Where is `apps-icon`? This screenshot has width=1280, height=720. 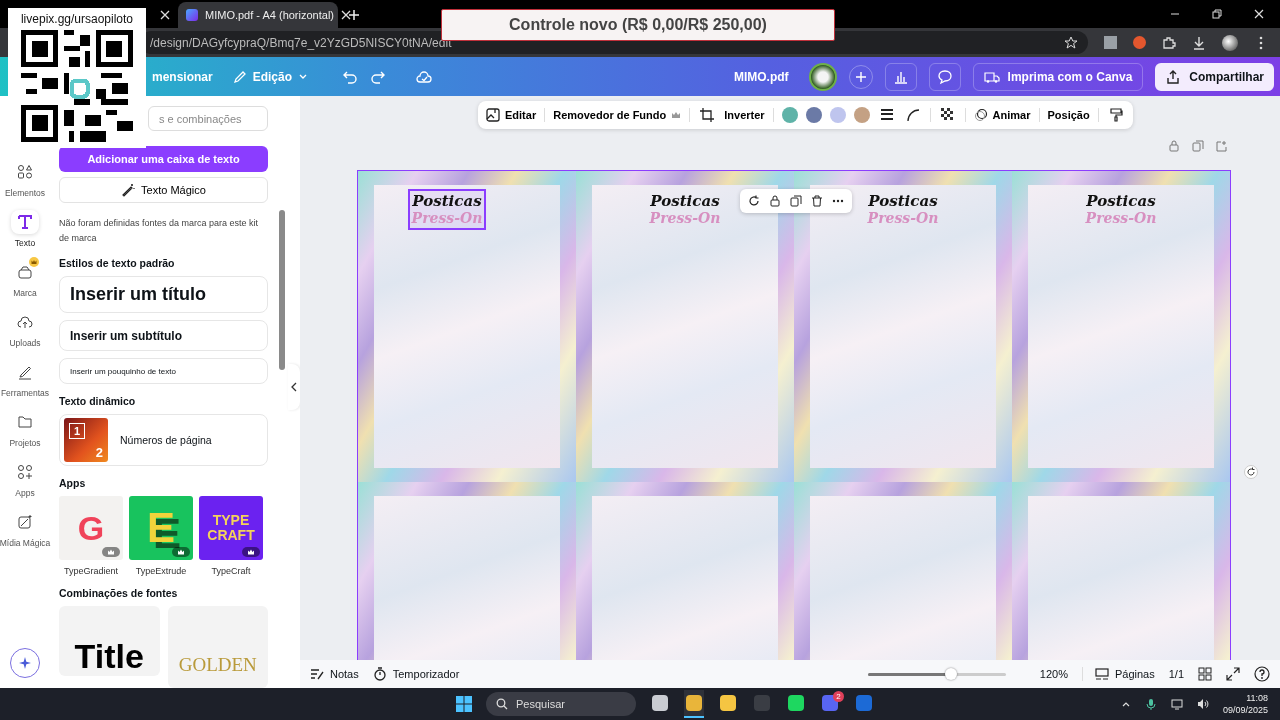 apps-icon is located at coordinates (25, 472).